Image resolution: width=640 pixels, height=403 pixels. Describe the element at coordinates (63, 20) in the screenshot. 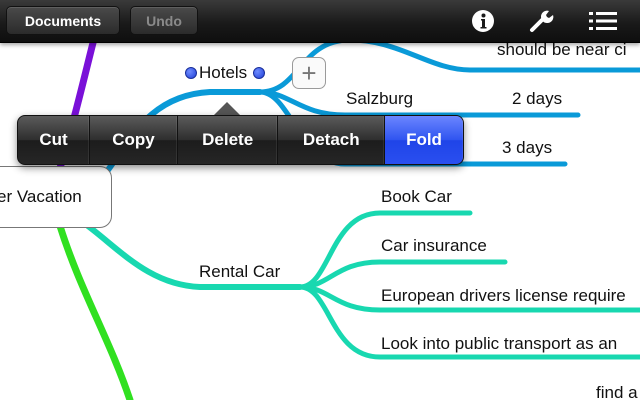

I see `documents-button: Documents` at that location.